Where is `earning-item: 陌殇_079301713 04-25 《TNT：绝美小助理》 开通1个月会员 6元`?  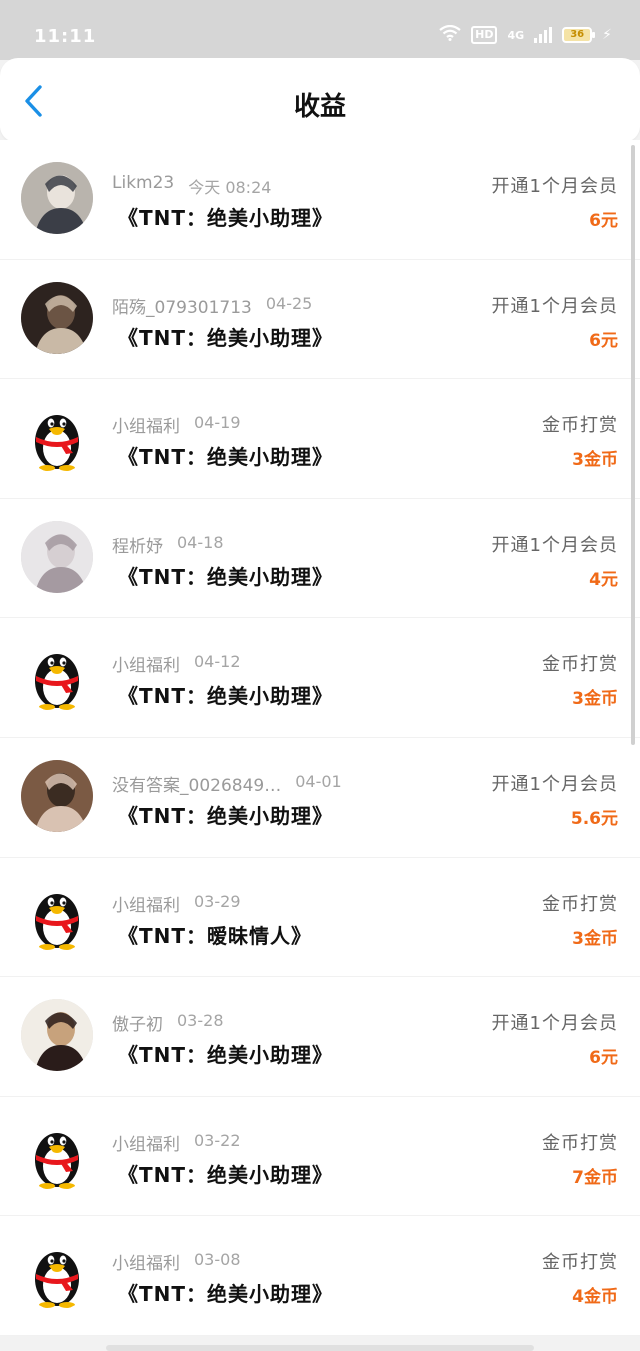
earning-item: 陌殇_079301713 04-25 《TNT：绝美小助理》 开通1个月会员 6元 is located at coordinates (320, 319).